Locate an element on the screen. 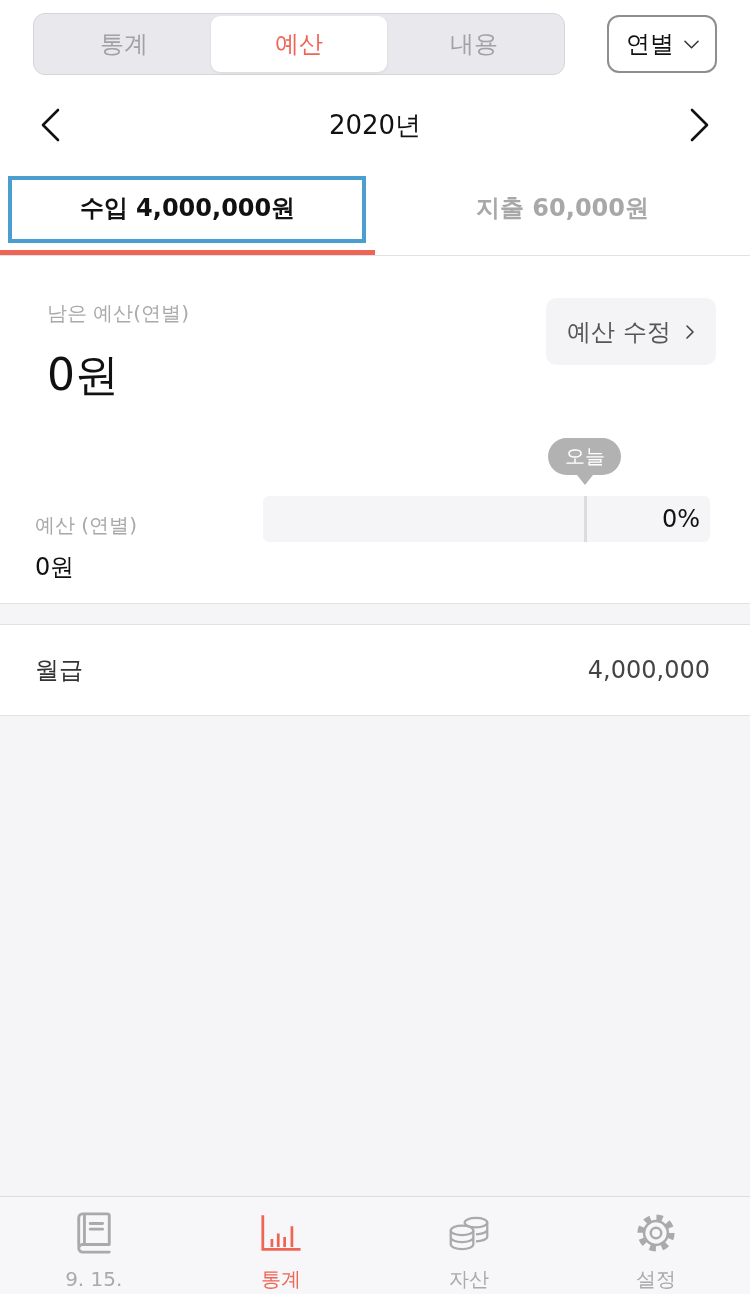 Image resolution: width=750 pixels, height=1294 pixels. progress-reading: 0% is located at coordinates (681, 519).